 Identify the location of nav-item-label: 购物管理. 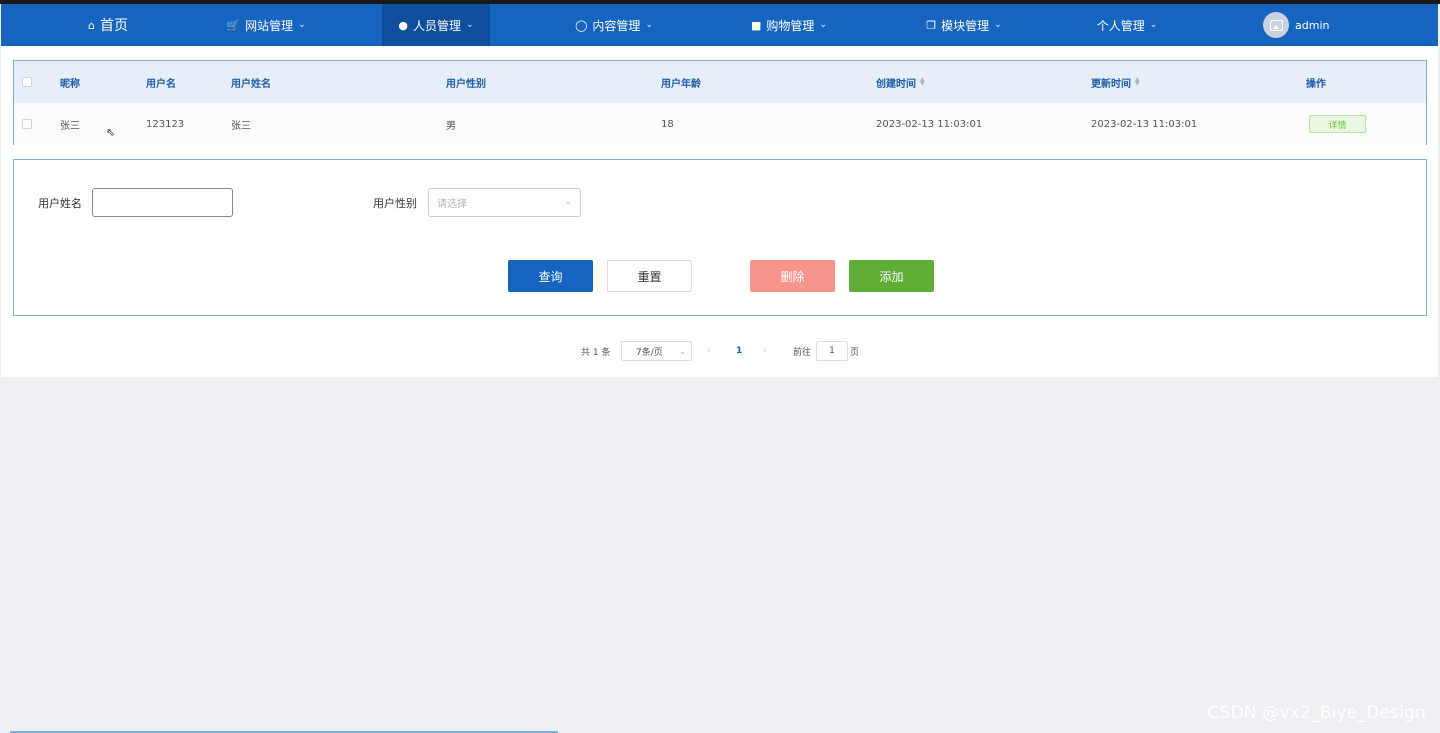
(790, 25).